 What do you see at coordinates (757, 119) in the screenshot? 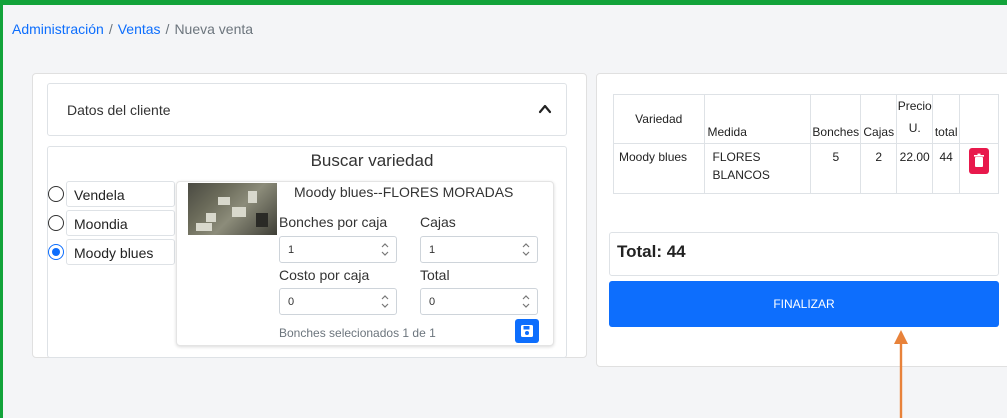
I see `column-header-medida: Medida` at bounding box center [757, 119].